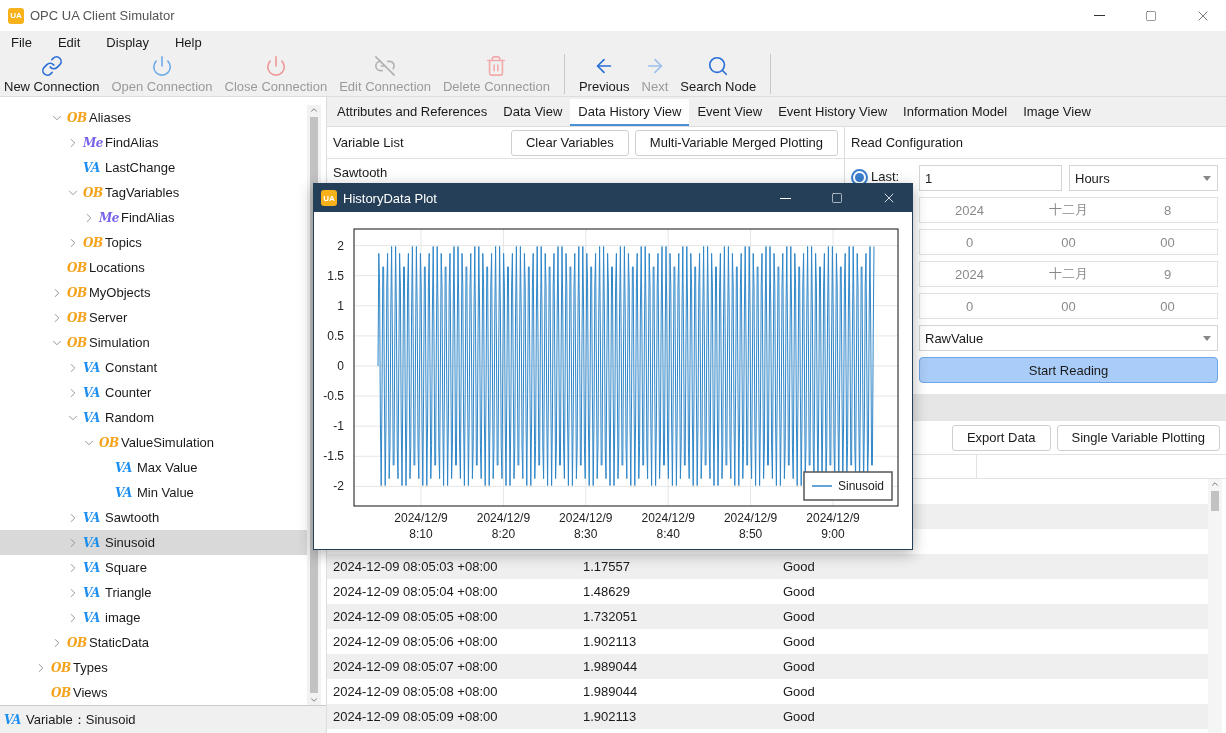 The width and height of the screenshot is (1226, 733). What do you see at coordinates (52, 74) in the screenshot?
I see `toolbar-button: New Connection` at bounding box center [52, 74].